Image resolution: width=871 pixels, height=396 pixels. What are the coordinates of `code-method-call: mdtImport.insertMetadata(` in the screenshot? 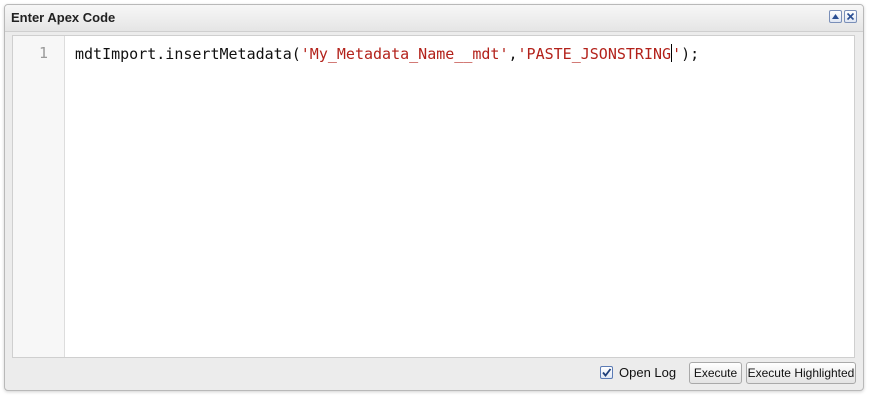 It's located at (188, 54).